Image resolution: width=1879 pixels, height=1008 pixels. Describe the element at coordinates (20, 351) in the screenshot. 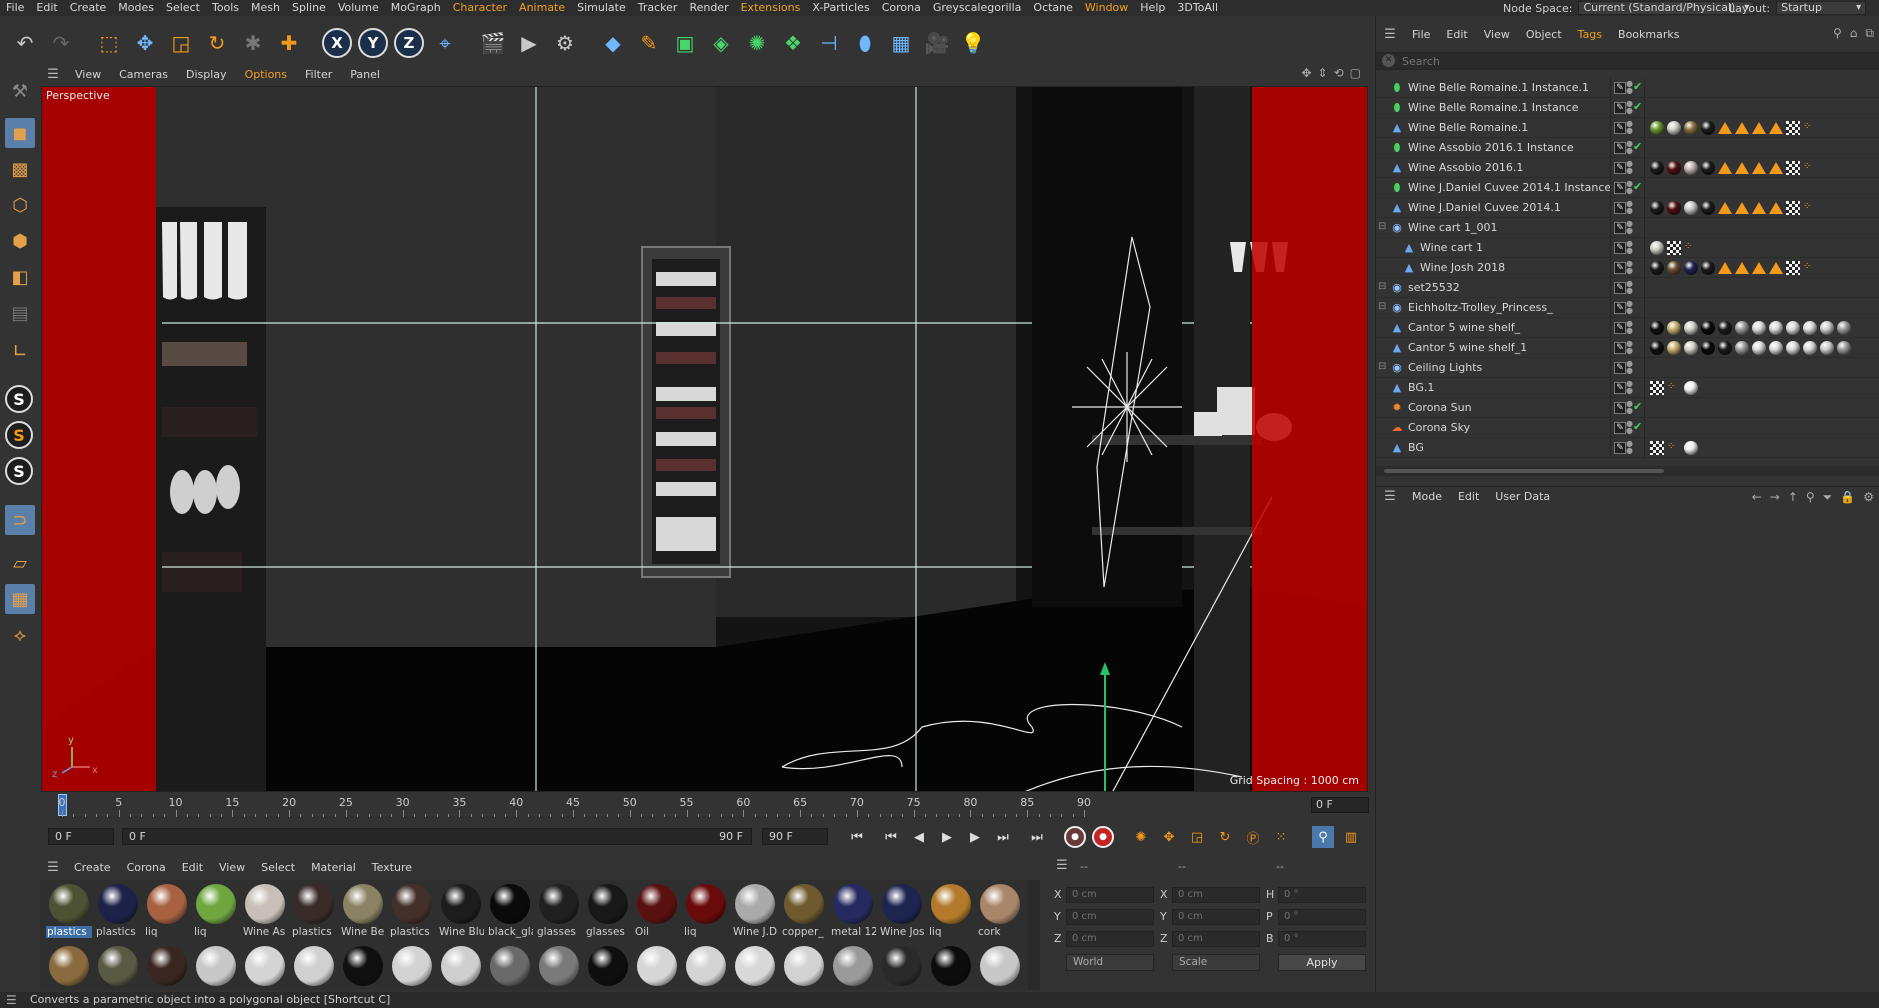

I see `axis-mode-icon: ∟` at that location.